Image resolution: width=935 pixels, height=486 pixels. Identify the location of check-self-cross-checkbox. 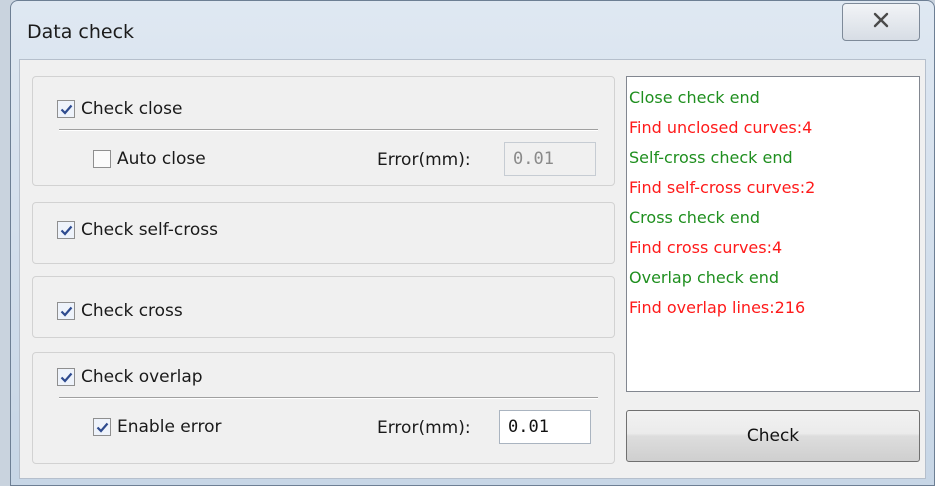
(66, 230).